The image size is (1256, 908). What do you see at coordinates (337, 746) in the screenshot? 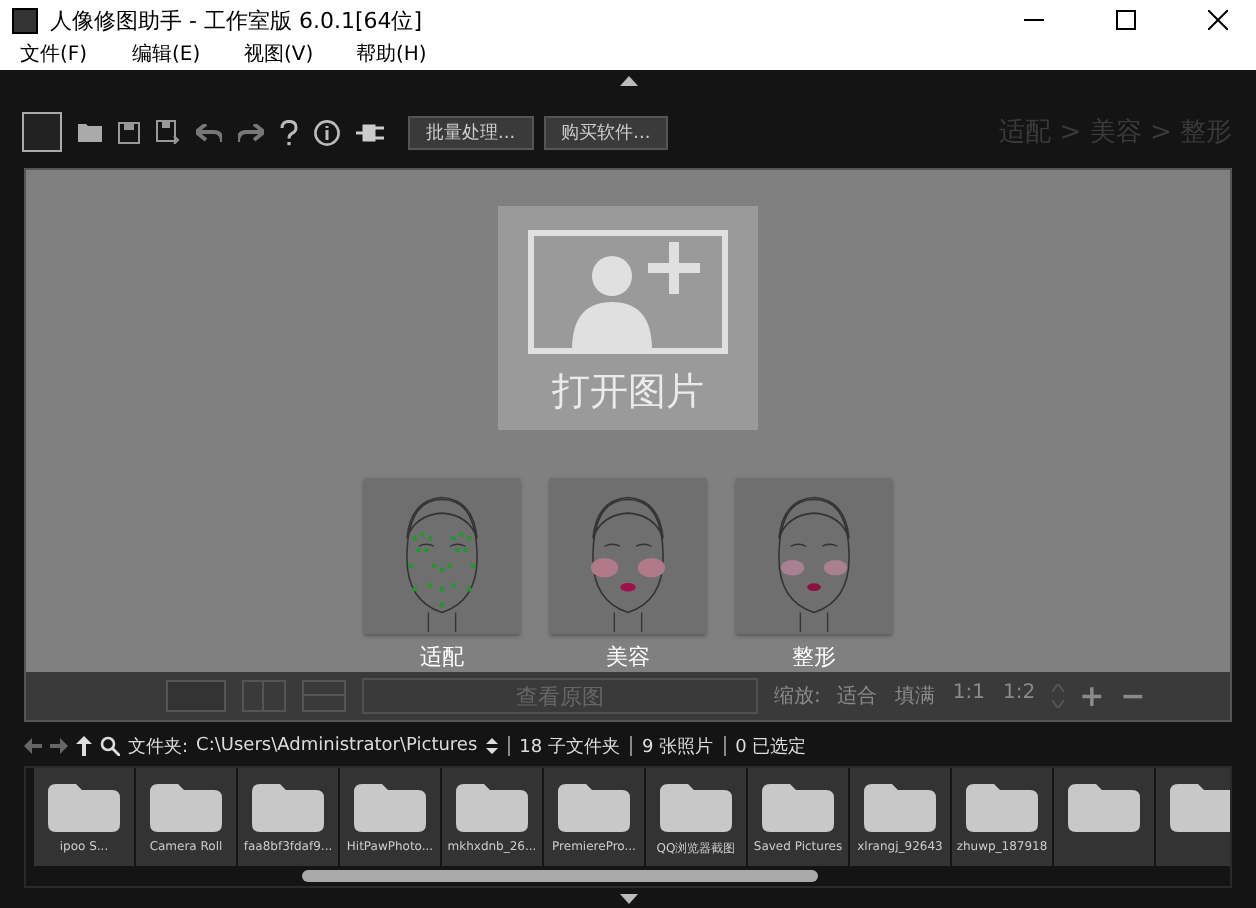
I see `folder-path: C:\Users\Administrator\Pictures` at bounding box center [337, 746].